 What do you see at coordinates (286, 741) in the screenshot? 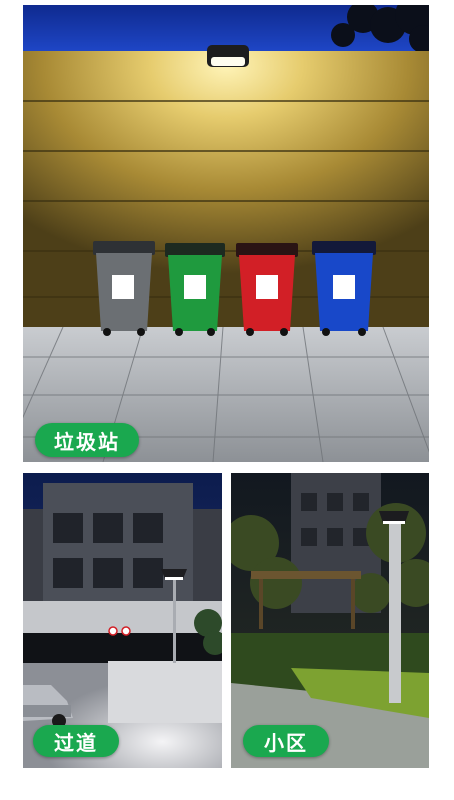
I see `scene-label-residential-community: 小区` at bounding box center [286, 741].